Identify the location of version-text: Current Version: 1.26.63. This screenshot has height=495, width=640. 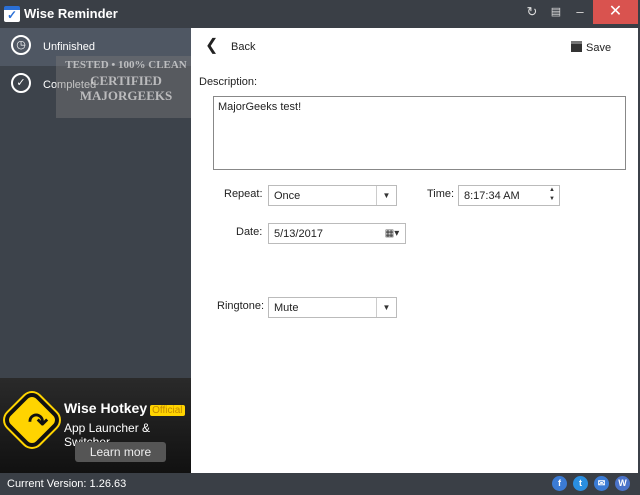
(67, 484).